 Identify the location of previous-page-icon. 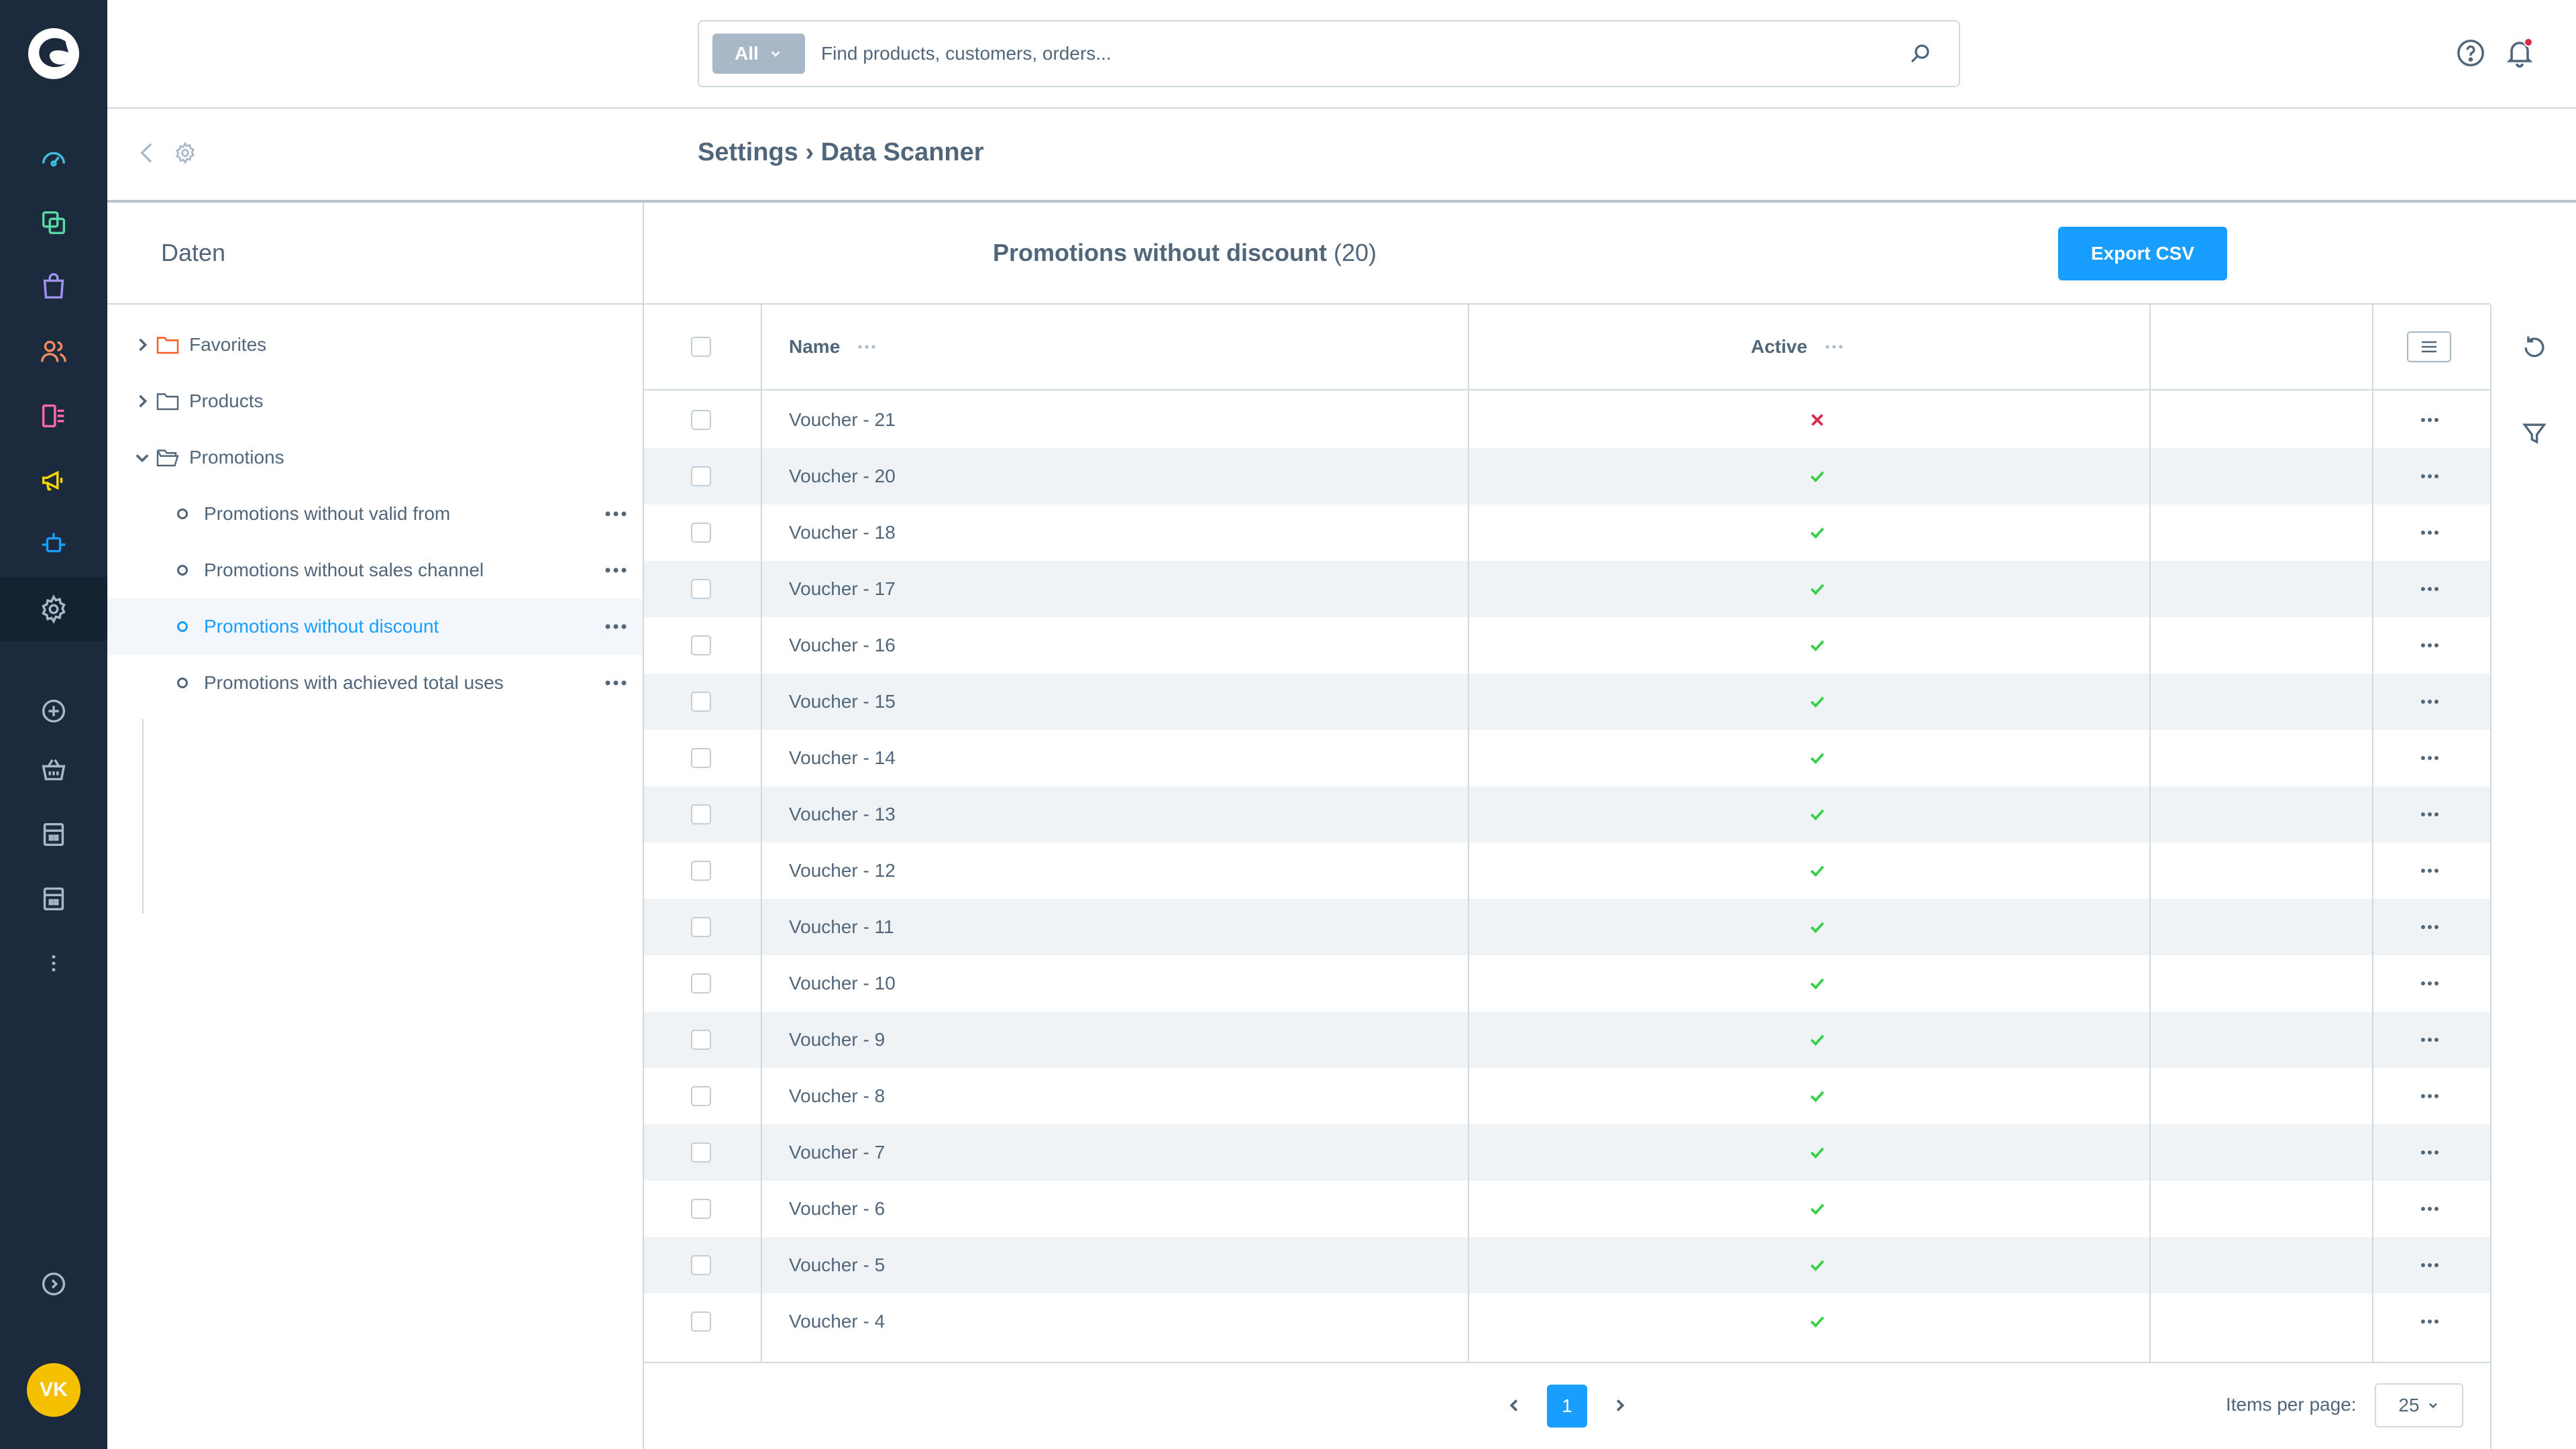
(1514, 1405).